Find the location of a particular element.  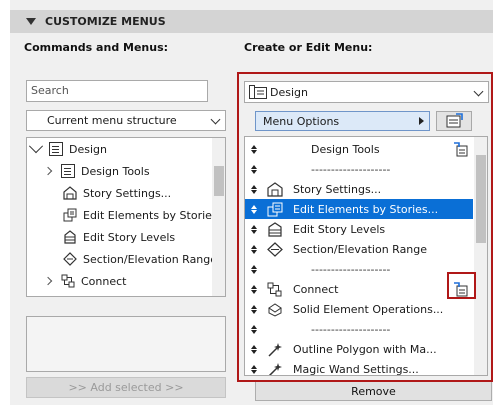

menu-structure-dropdown: Current menu structure is located at coordinates (126, 120).